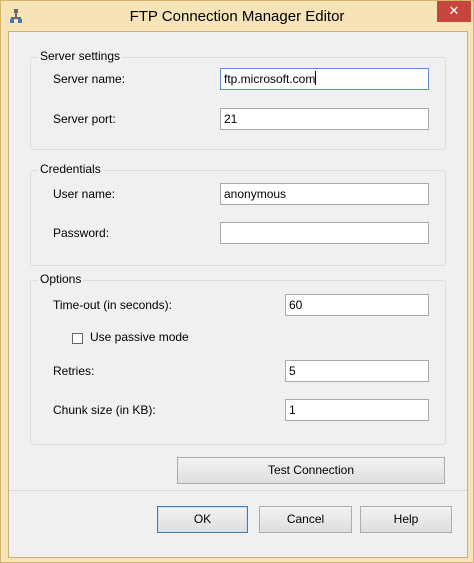  What do you see at coordinates (357, 371) in the screenshot?
I see `retries-input: 5` at bounding box center [357, 371].